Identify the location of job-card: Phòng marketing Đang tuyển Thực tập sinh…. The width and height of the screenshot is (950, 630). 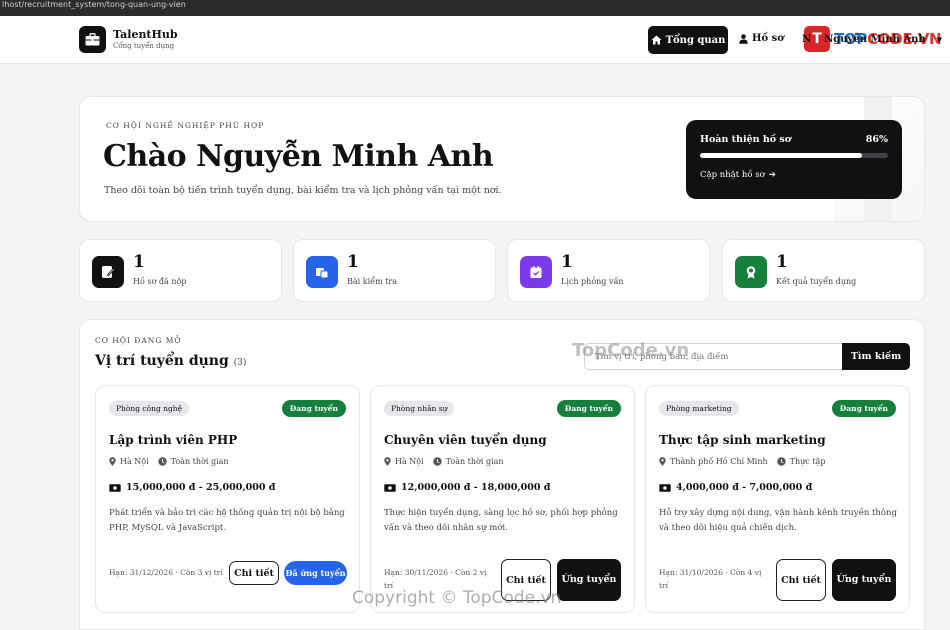
(777, 499).